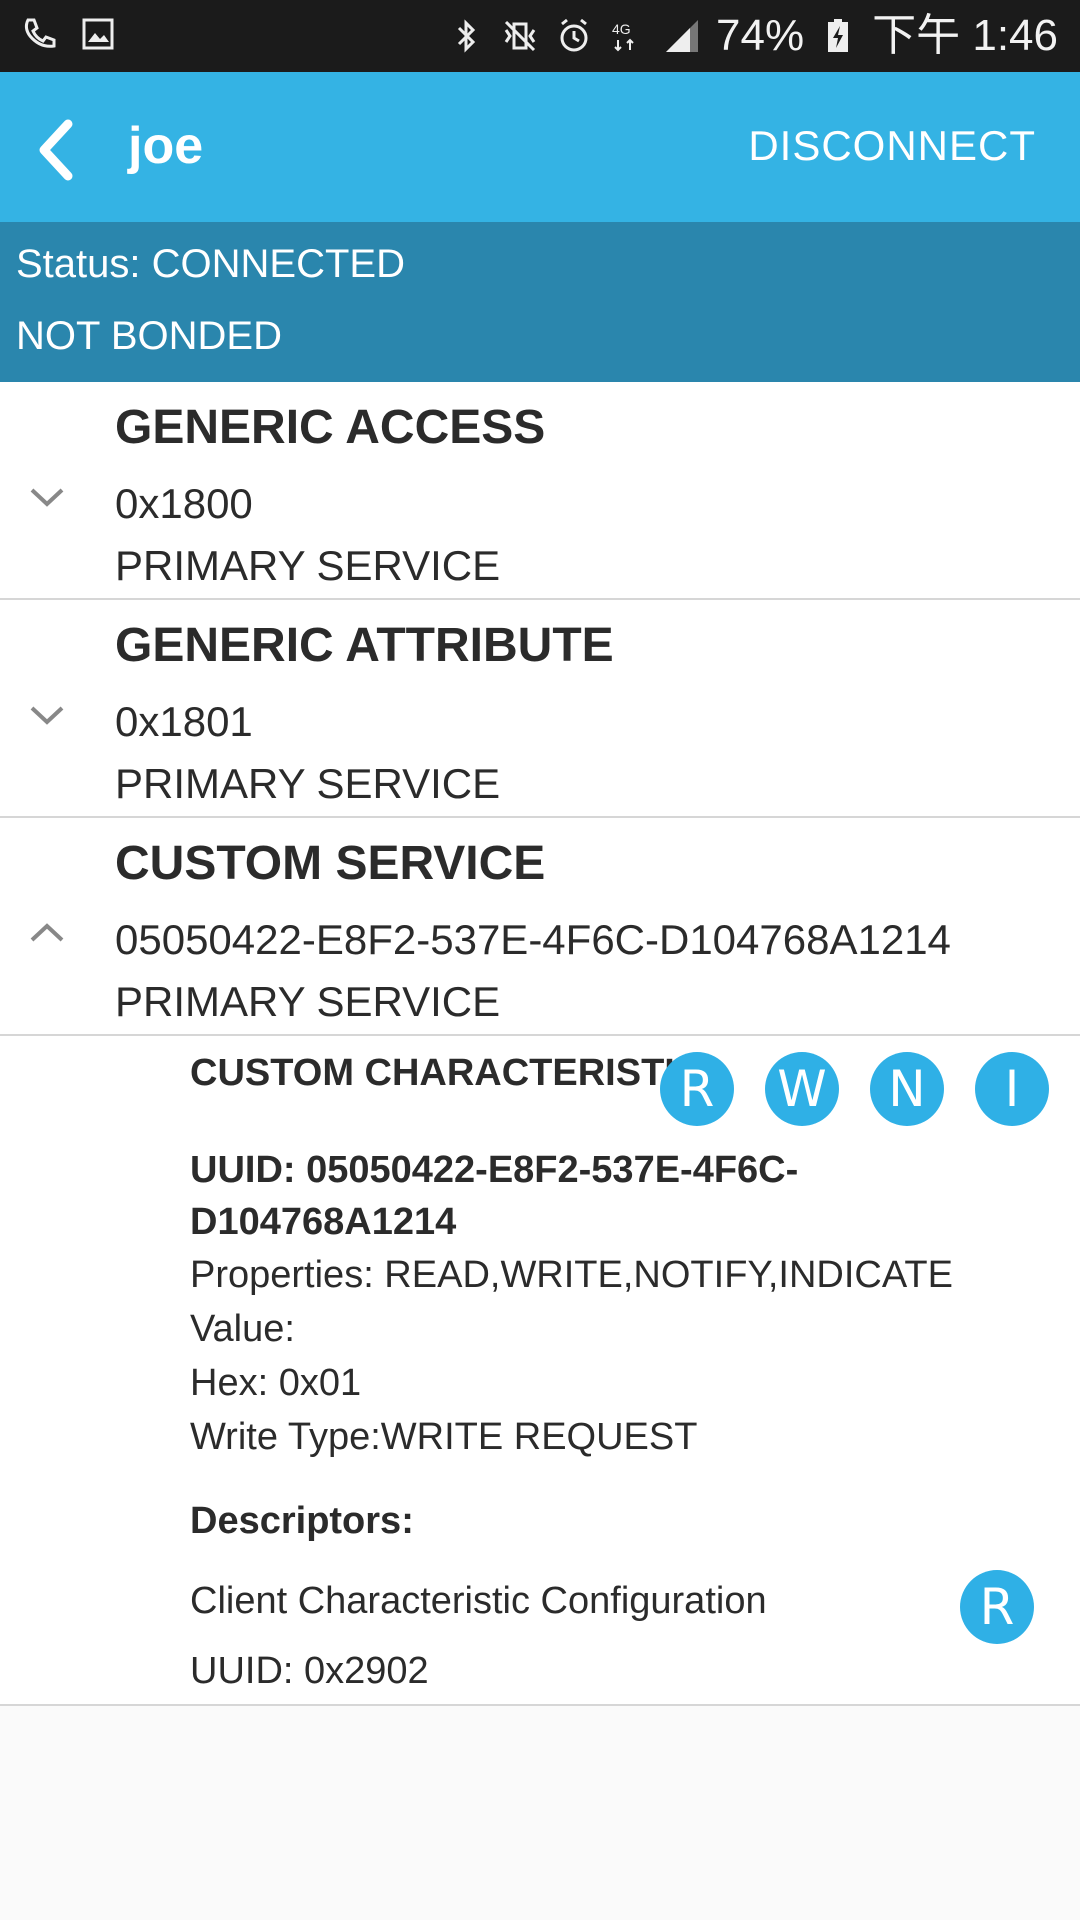 The image size is (1080, 1920). I want to click on characteristic-value-label: Value:, so click(242, 1329).